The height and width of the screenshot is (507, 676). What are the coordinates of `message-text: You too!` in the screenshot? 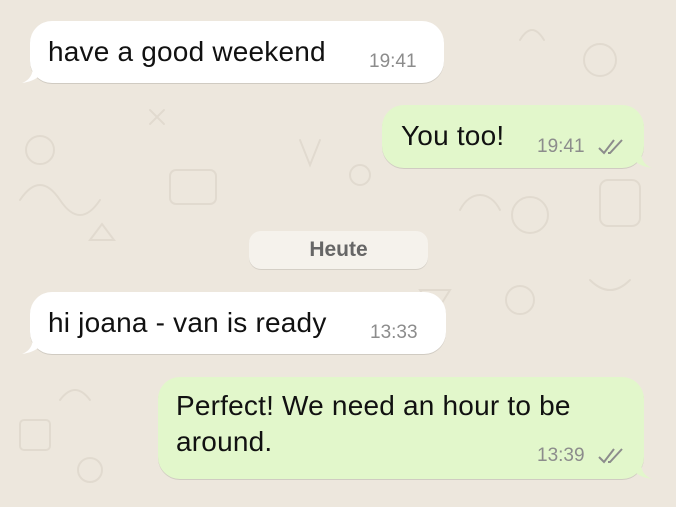 It's located at (453, 135).